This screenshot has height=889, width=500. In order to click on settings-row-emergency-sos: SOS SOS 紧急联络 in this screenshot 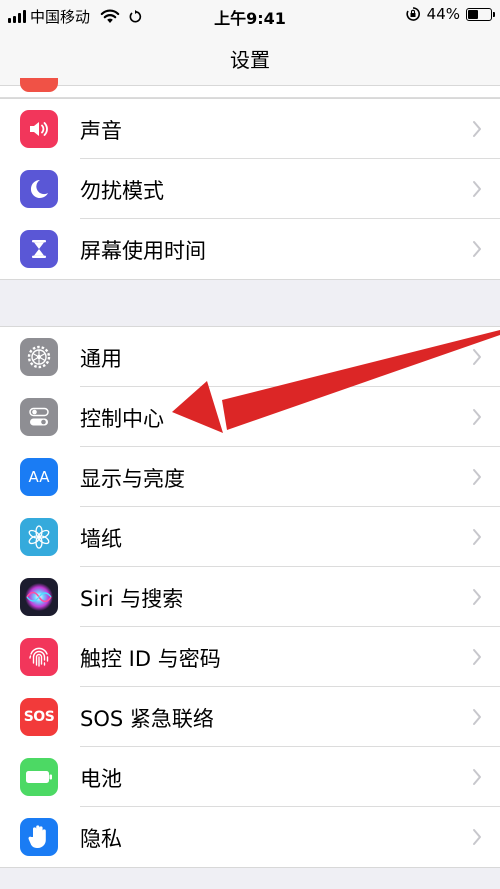, I will do `click(250, 717)`.